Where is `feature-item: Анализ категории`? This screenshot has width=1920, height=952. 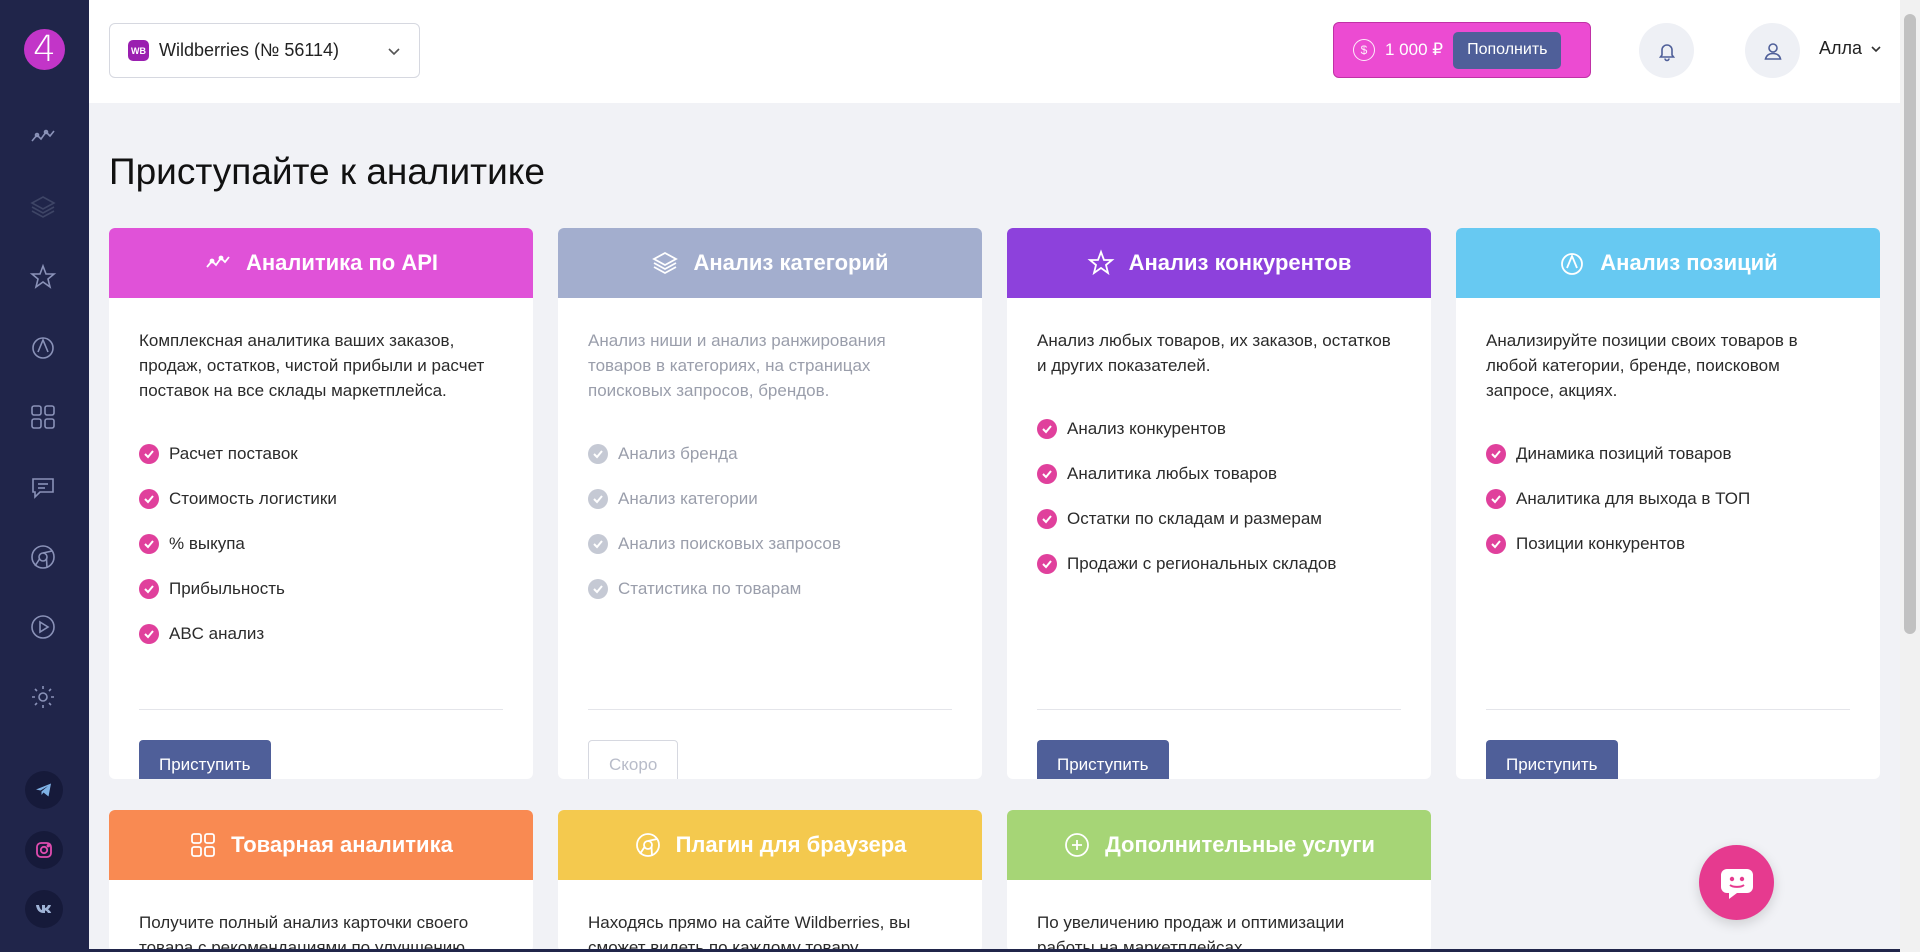
feature-item: Анализ категории is located at coordinates (770, 498).